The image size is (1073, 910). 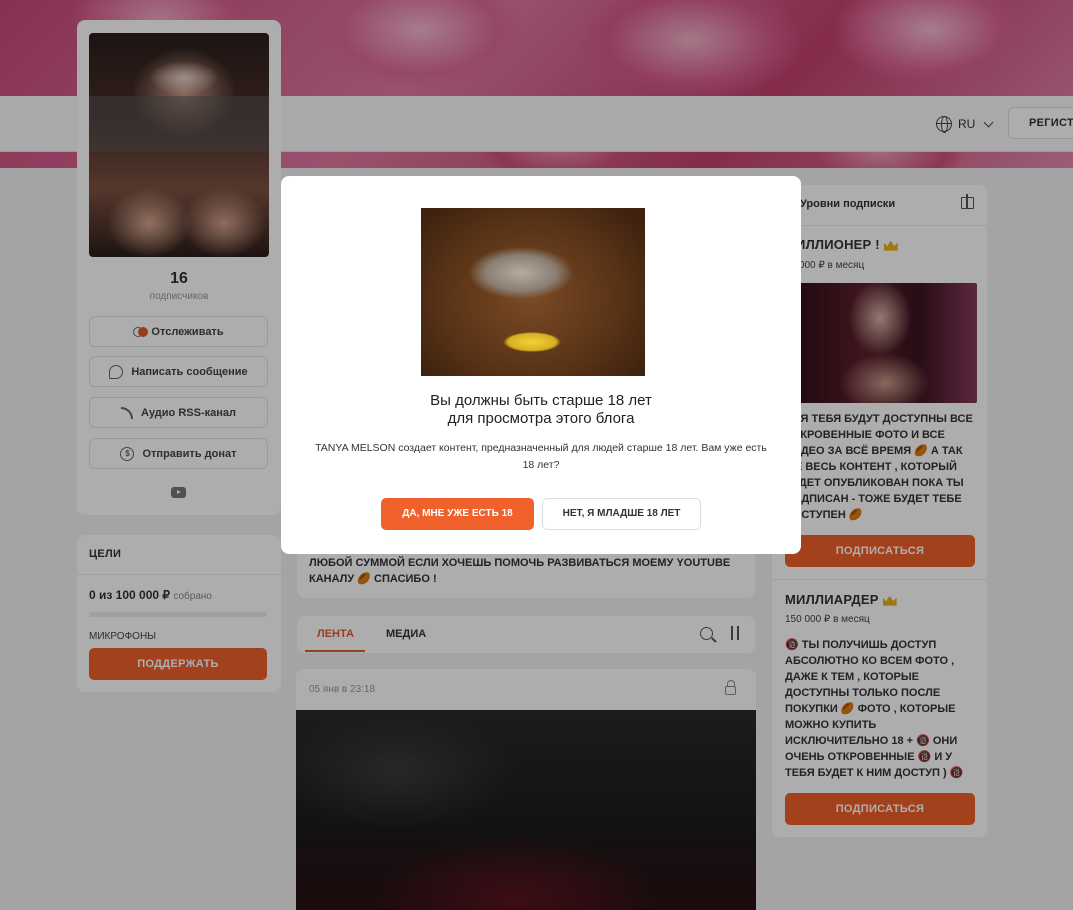 I want to click on modal-title-line2: для просмотра этого блога, so click(x=541, y=418).